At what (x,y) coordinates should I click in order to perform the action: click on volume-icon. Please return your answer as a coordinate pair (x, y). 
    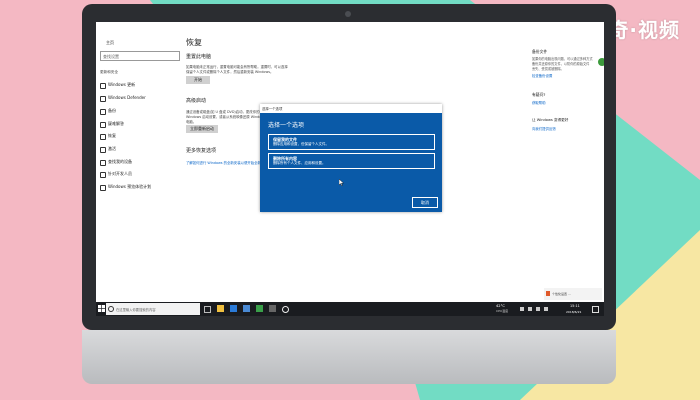
    Looking at the image, I should click on (530, 309).